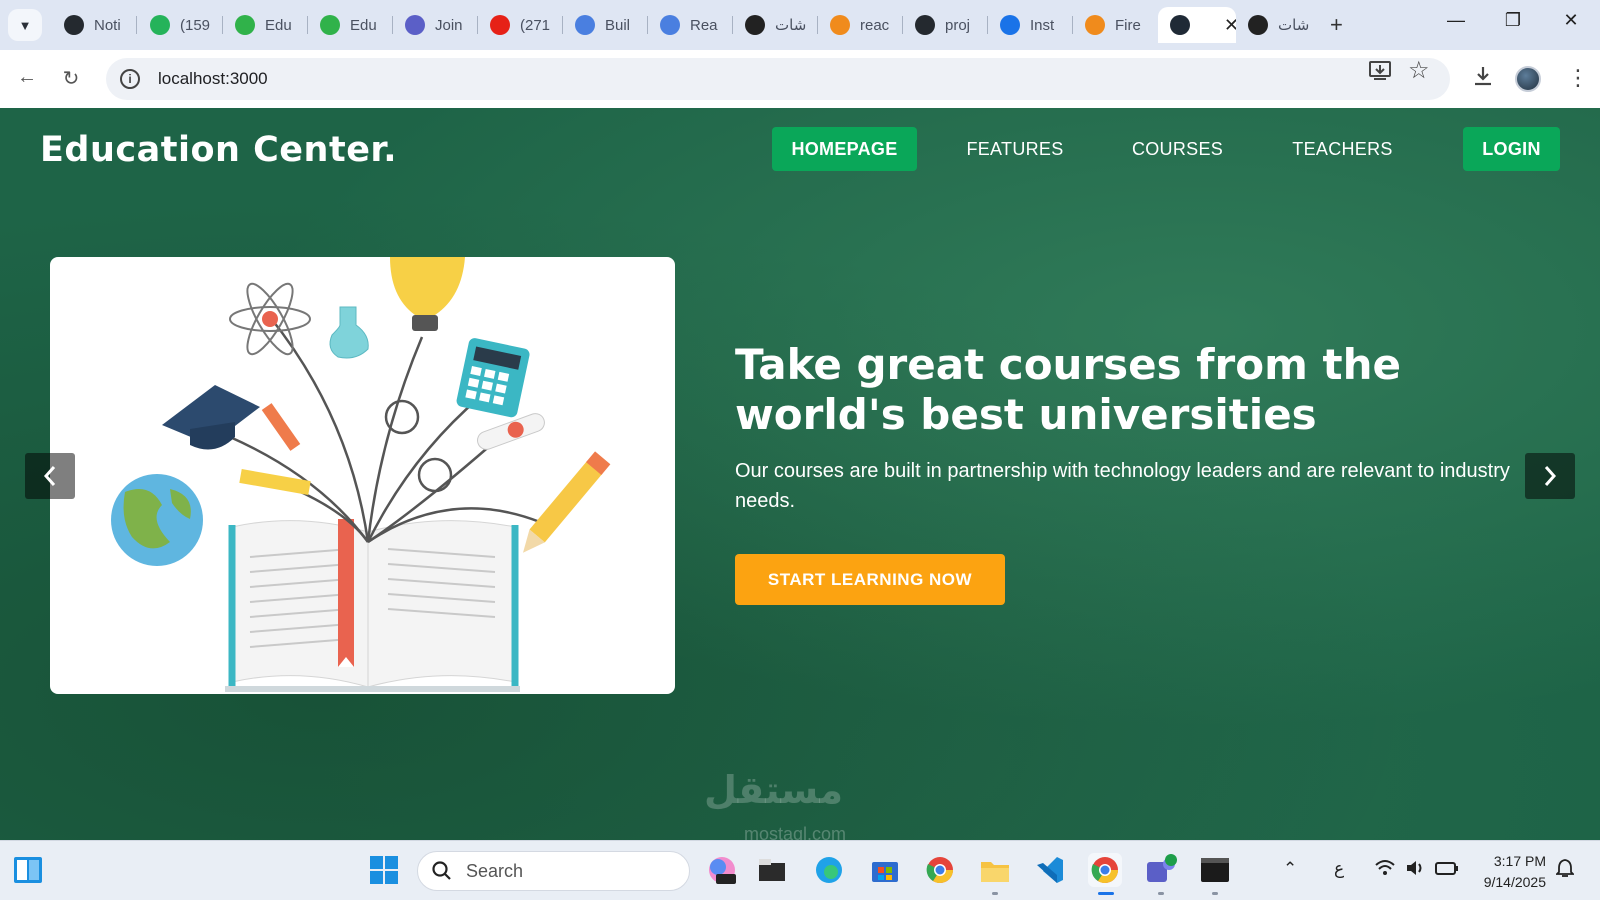 Image resolution: width=1600 pixels, height=900 pixels. Describe the element at coordinates (500, 25) in the screenshot. I see `youtube-icon` at that location.